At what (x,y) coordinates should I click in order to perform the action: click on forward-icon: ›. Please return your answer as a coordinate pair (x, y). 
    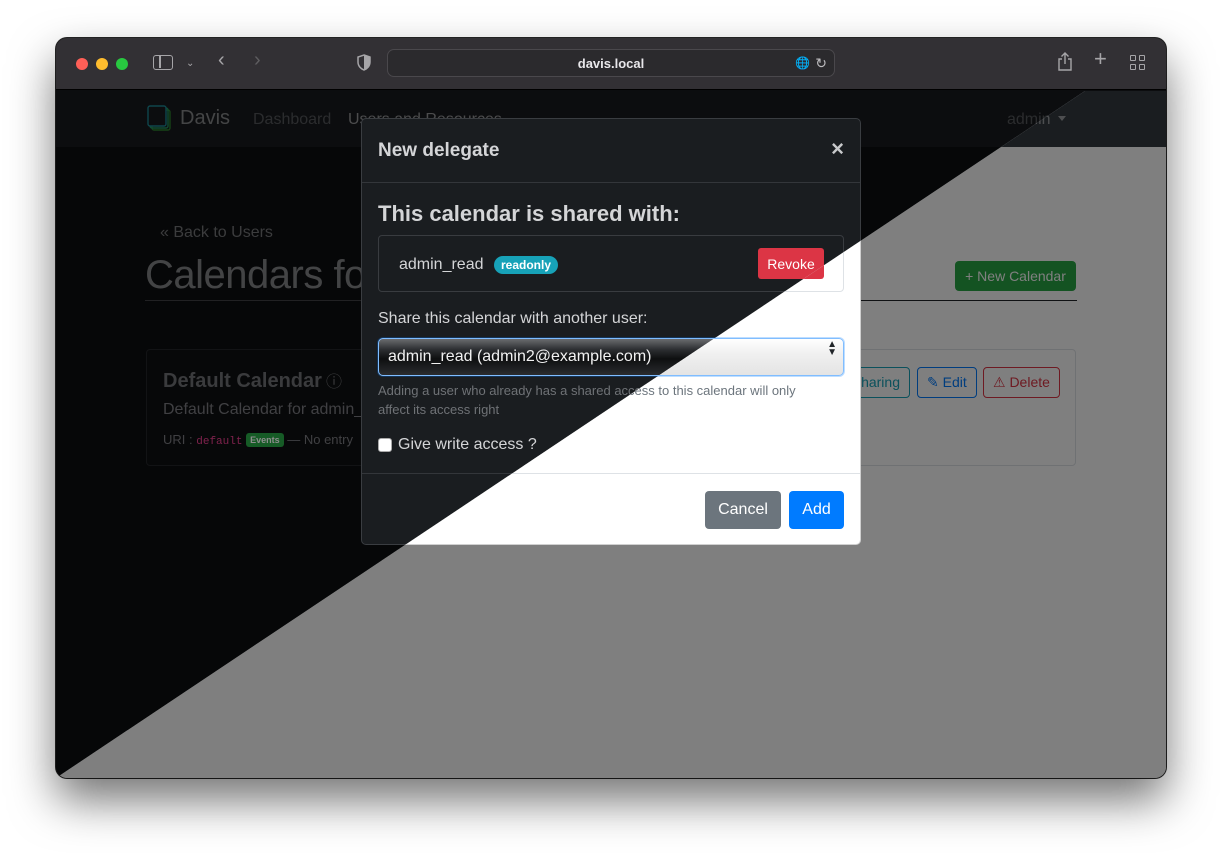
    Looking at the image, I should click on (257, 60).